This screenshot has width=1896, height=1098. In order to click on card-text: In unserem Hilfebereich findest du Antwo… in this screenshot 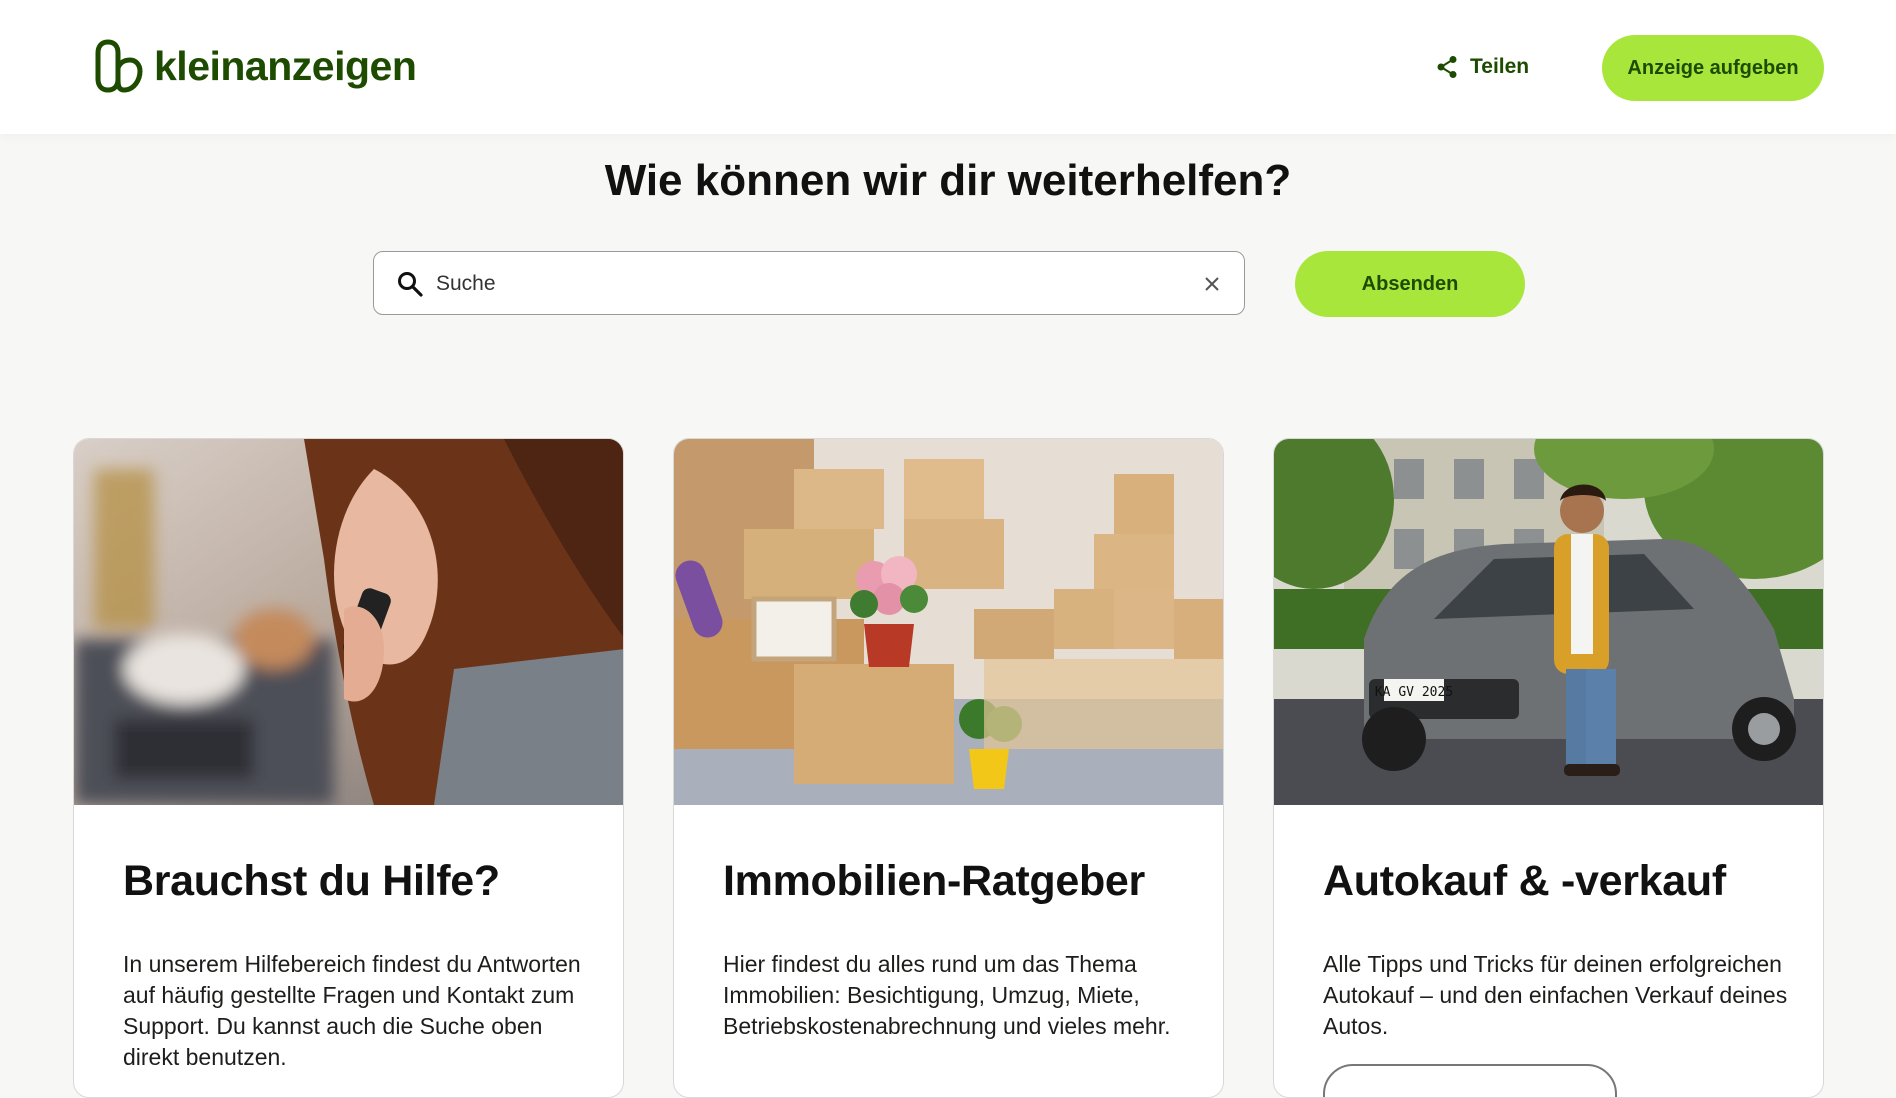, I will do `click(352, 1010)`.